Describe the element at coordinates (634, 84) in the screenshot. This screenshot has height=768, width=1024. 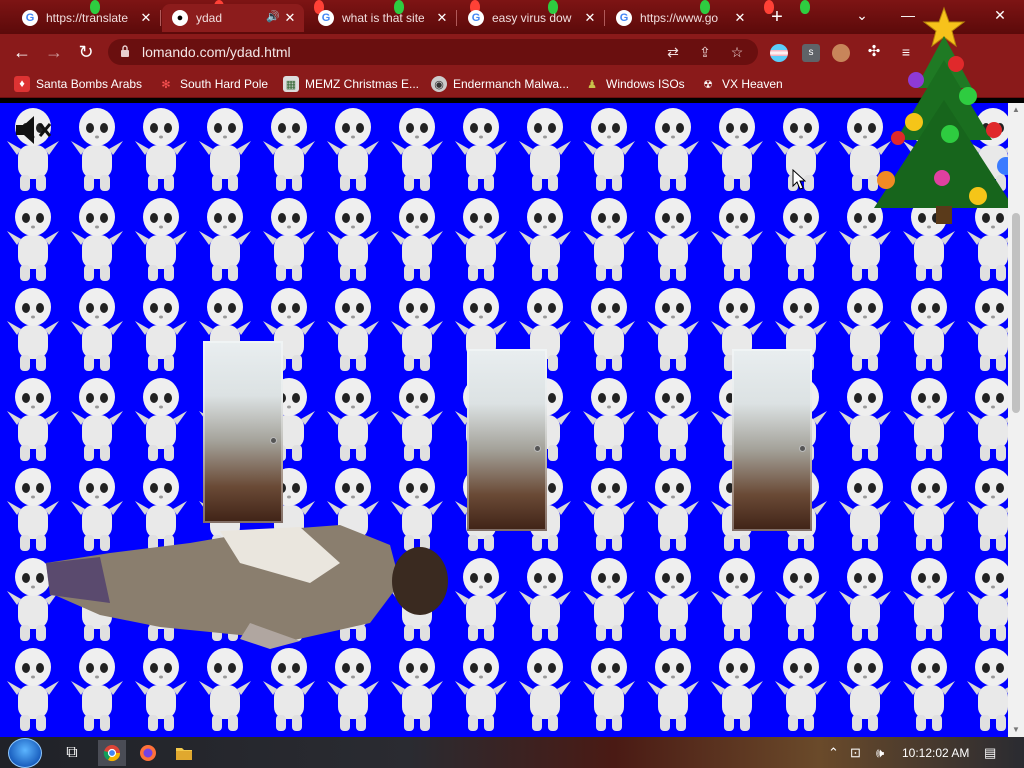
I see `bookmark-windows-isos: ♟ Windows ISOs` at that location.